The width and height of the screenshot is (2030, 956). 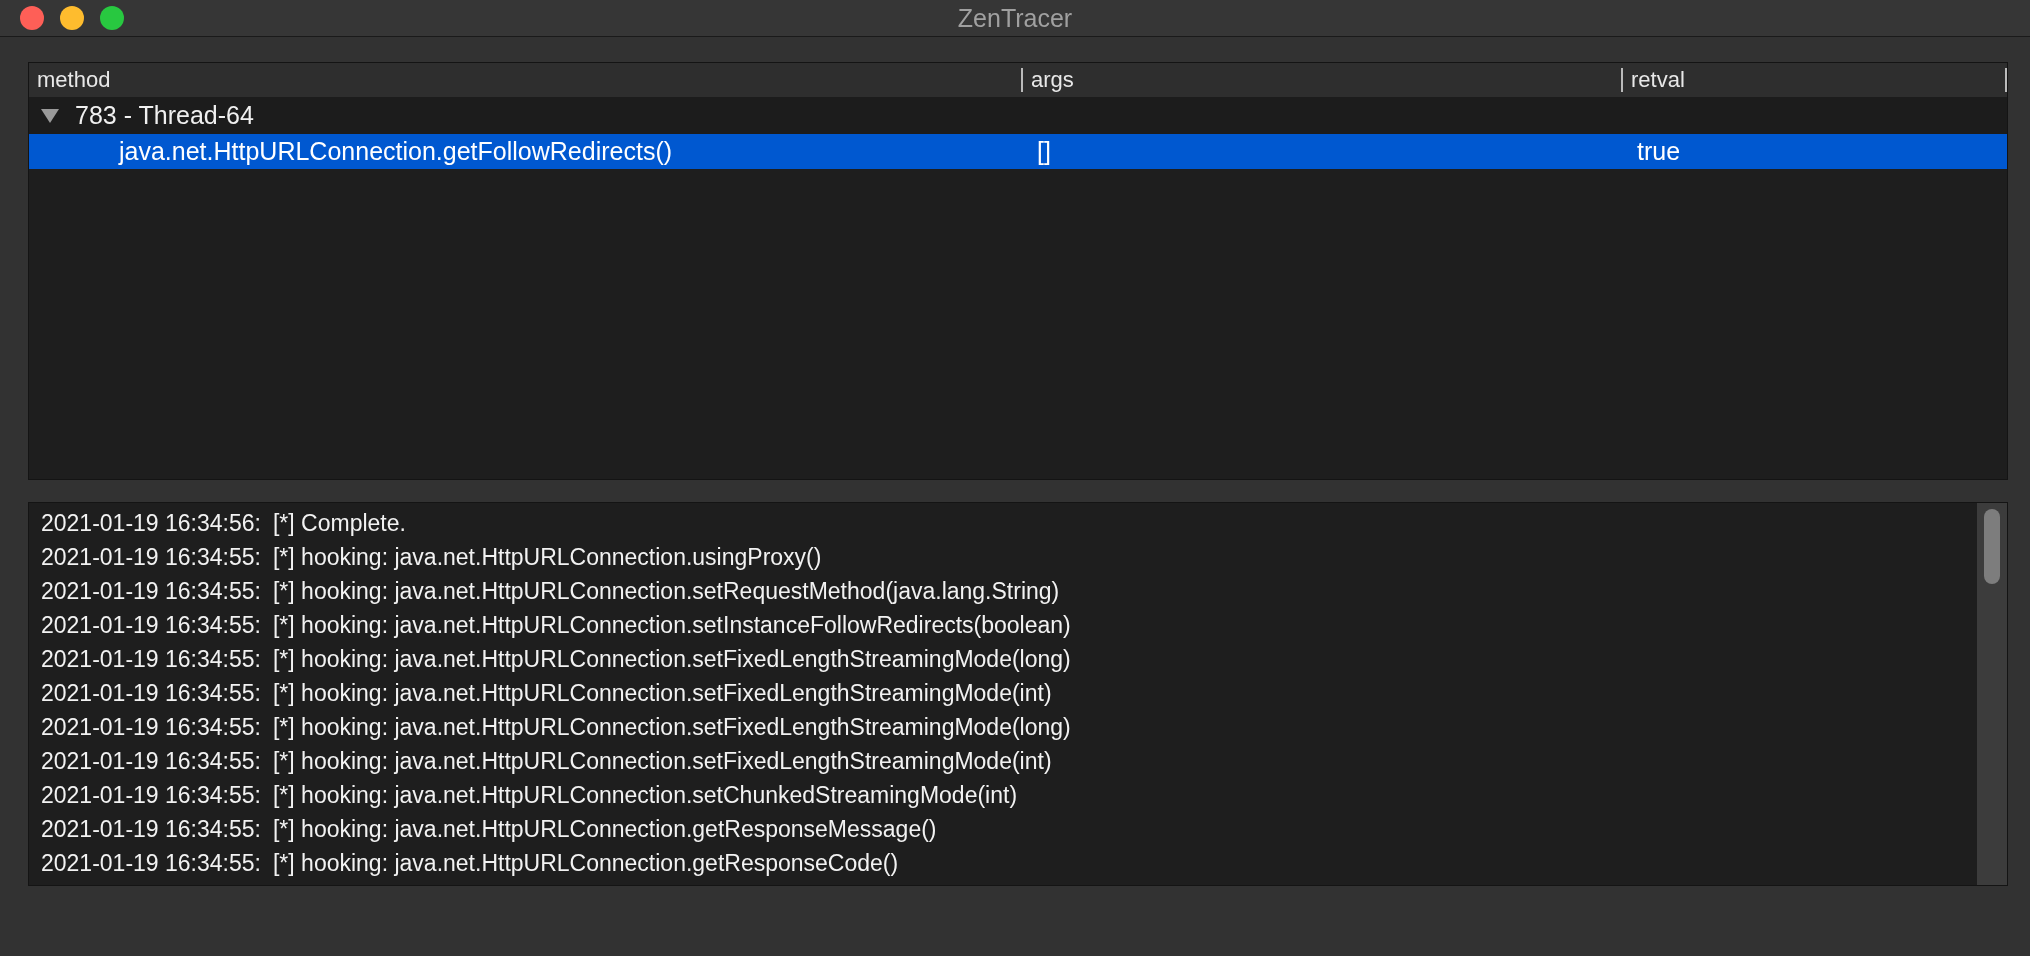 I want to click on thread-label: 783 - Thread-64, so click(x=164, y=115).